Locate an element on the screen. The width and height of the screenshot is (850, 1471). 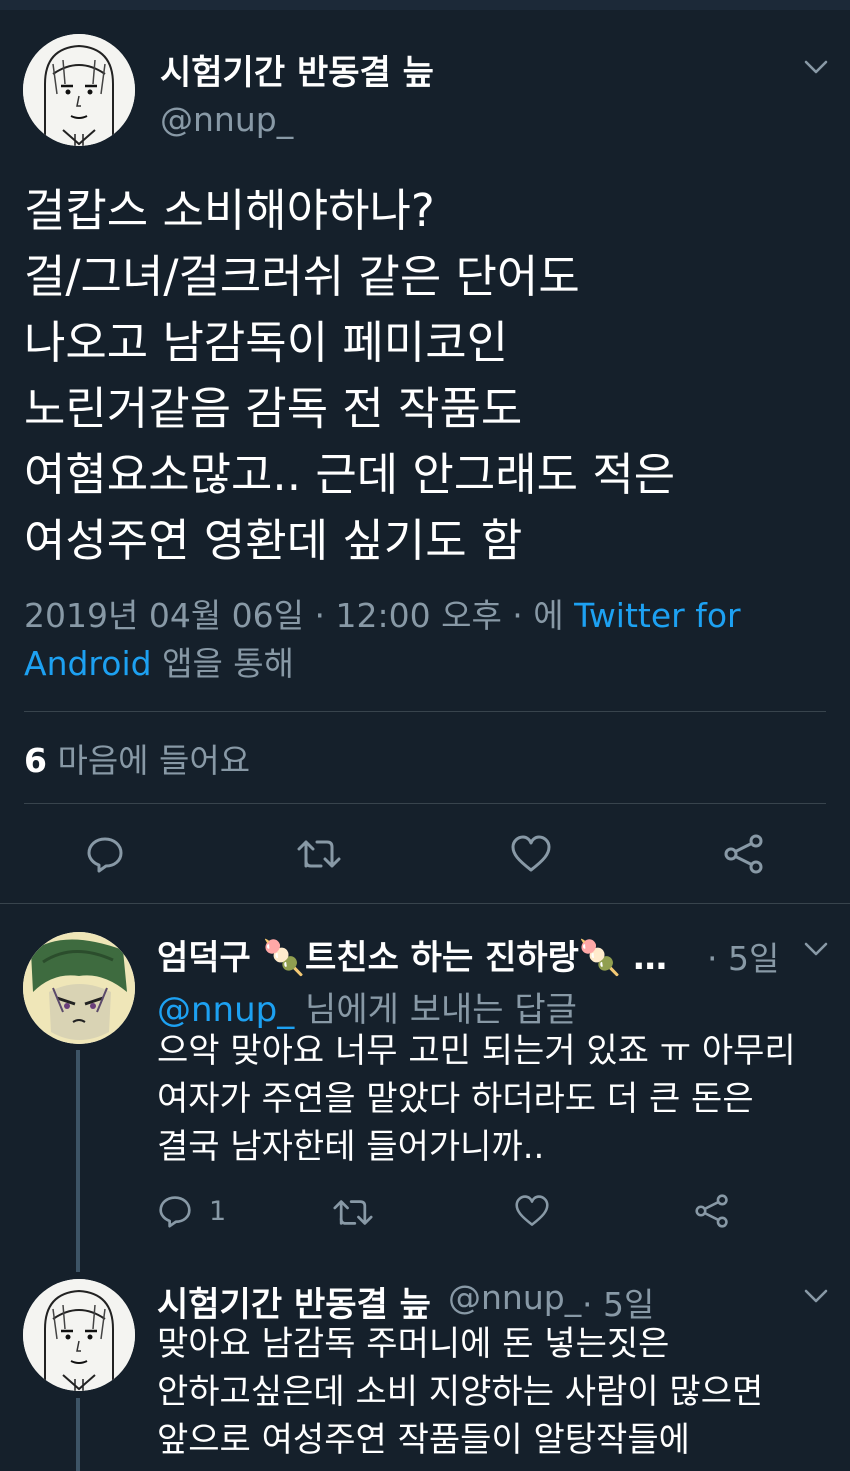
reply-text-line: 안하고싶은데 소비 지양하는 사람이 많으면 is located at coordinates (460, 1392).